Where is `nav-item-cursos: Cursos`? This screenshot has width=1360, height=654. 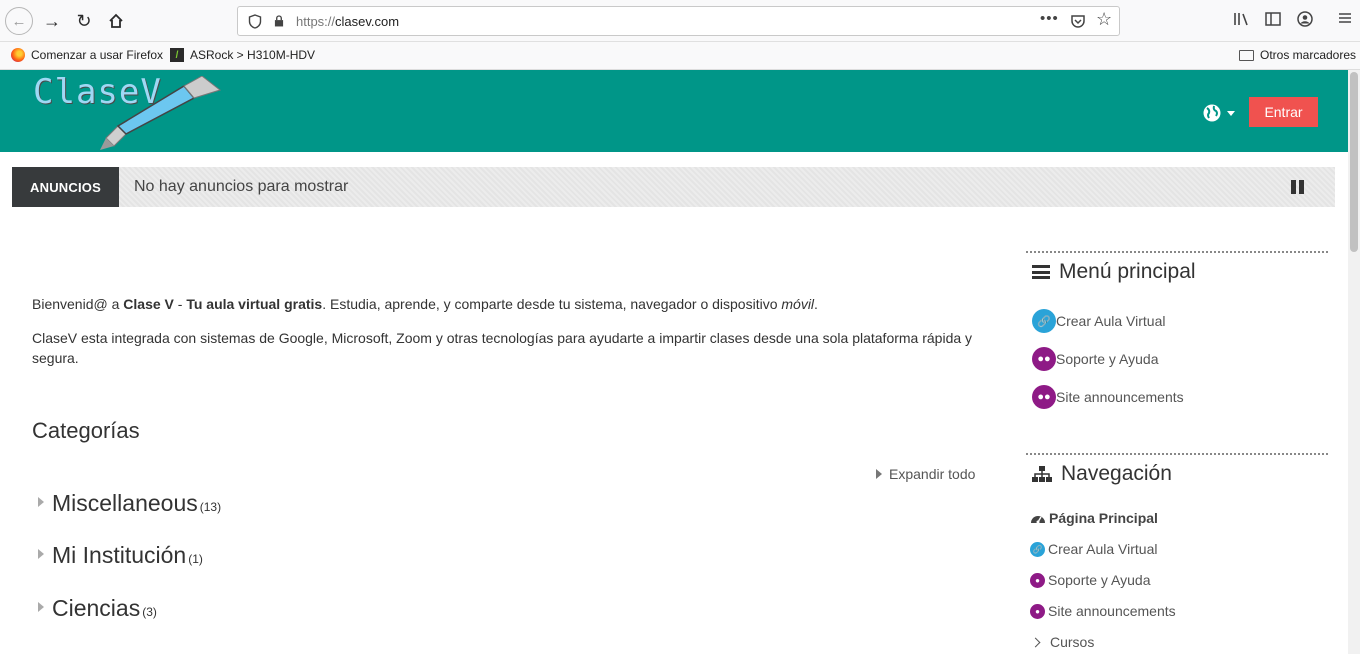
nav-item-cursos: Cursos is located at coordinates (1062, 642).